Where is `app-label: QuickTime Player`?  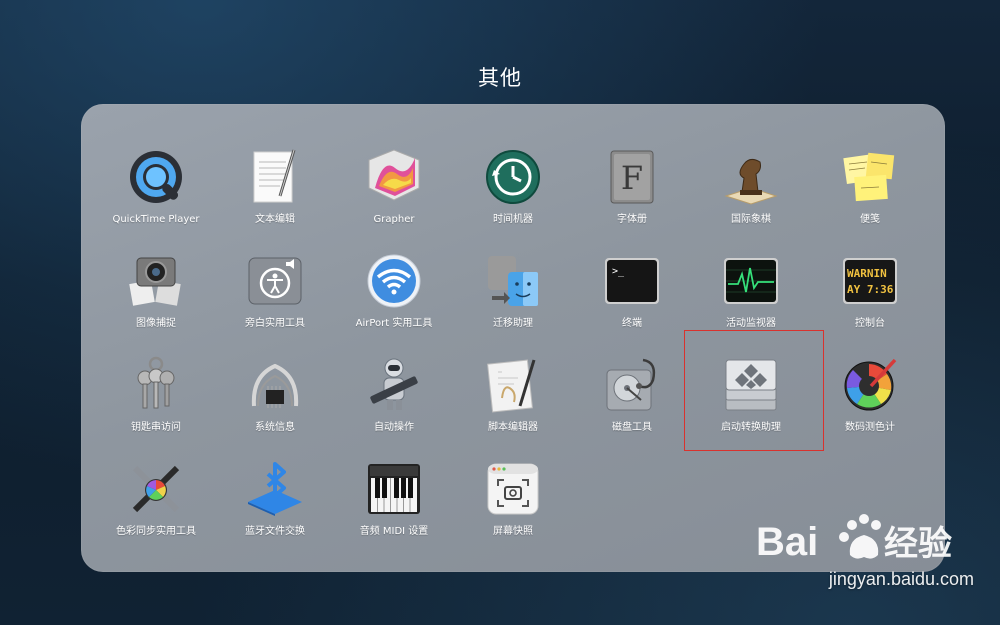
app-label: QuickTime Player is located at coordinates (156, 219).